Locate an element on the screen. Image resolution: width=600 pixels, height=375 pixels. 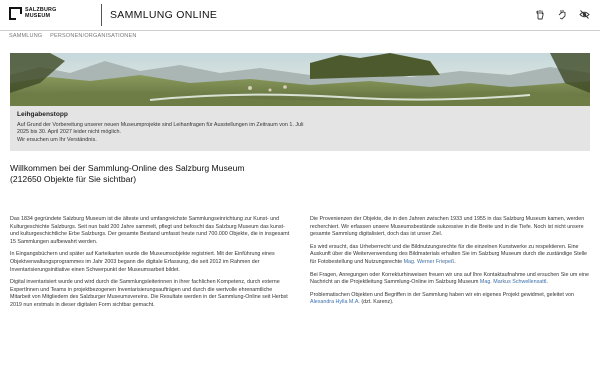
logo-text: SALZBURG MUSEUM is located at coordinates (41, 13).